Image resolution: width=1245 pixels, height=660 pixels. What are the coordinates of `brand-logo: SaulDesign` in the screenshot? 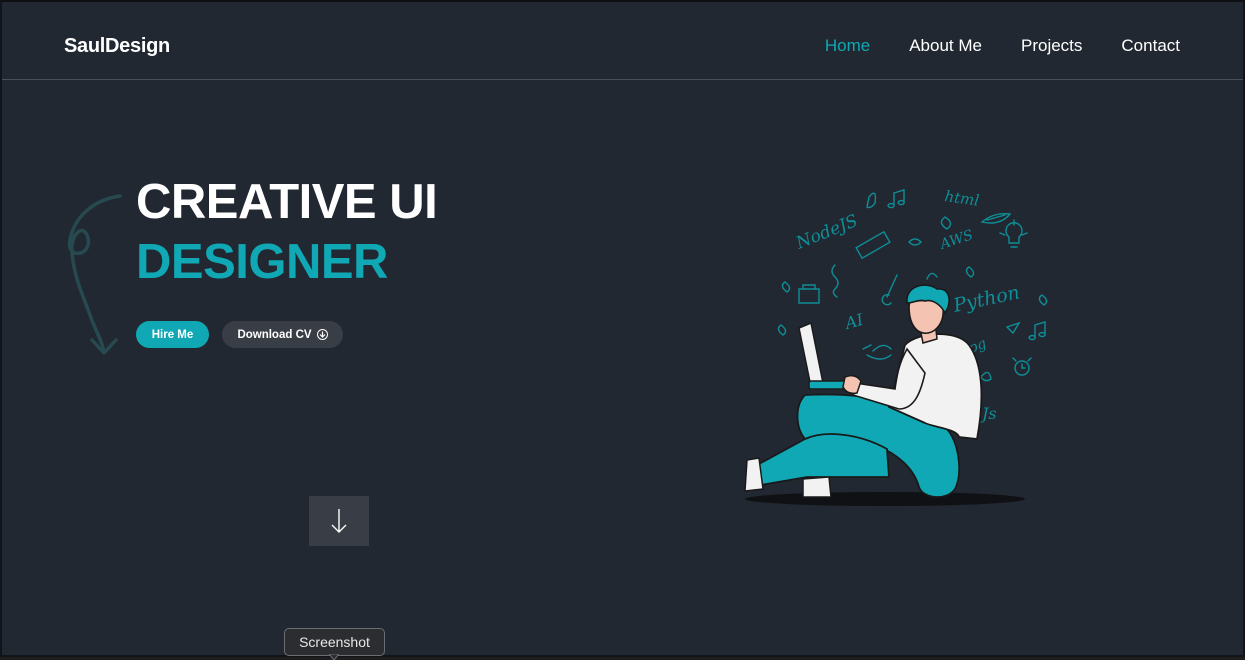 It's located at (117, 46).